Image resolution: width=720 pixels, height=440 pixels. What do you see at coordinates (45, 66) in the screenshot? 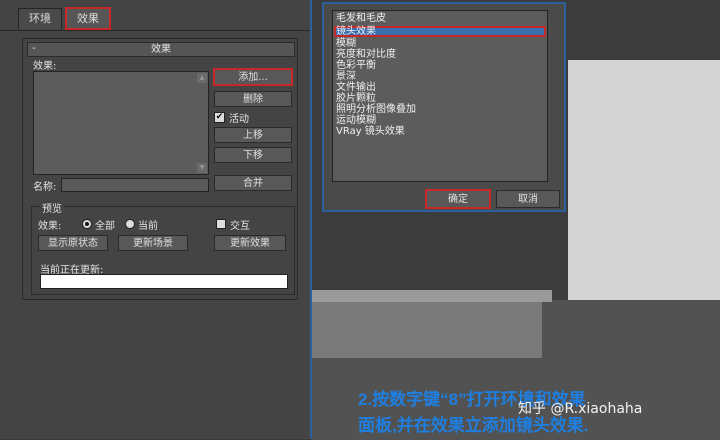
I see `effects-list-label: 效果:` at bounding box center [45, 66].